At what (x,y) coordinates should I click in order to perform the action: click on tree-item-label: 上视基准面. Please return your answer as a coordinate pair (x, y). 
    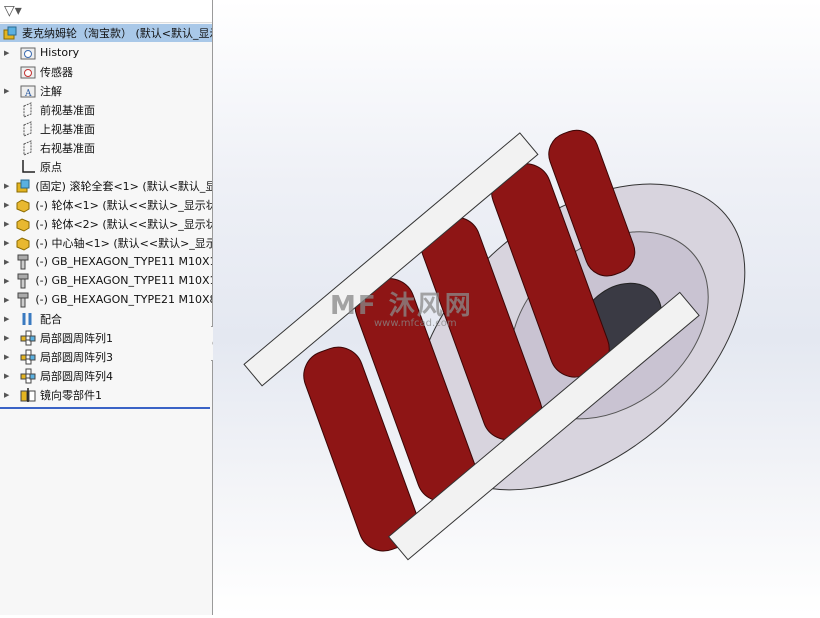
    Looking at the image, I should click on (67, 129).